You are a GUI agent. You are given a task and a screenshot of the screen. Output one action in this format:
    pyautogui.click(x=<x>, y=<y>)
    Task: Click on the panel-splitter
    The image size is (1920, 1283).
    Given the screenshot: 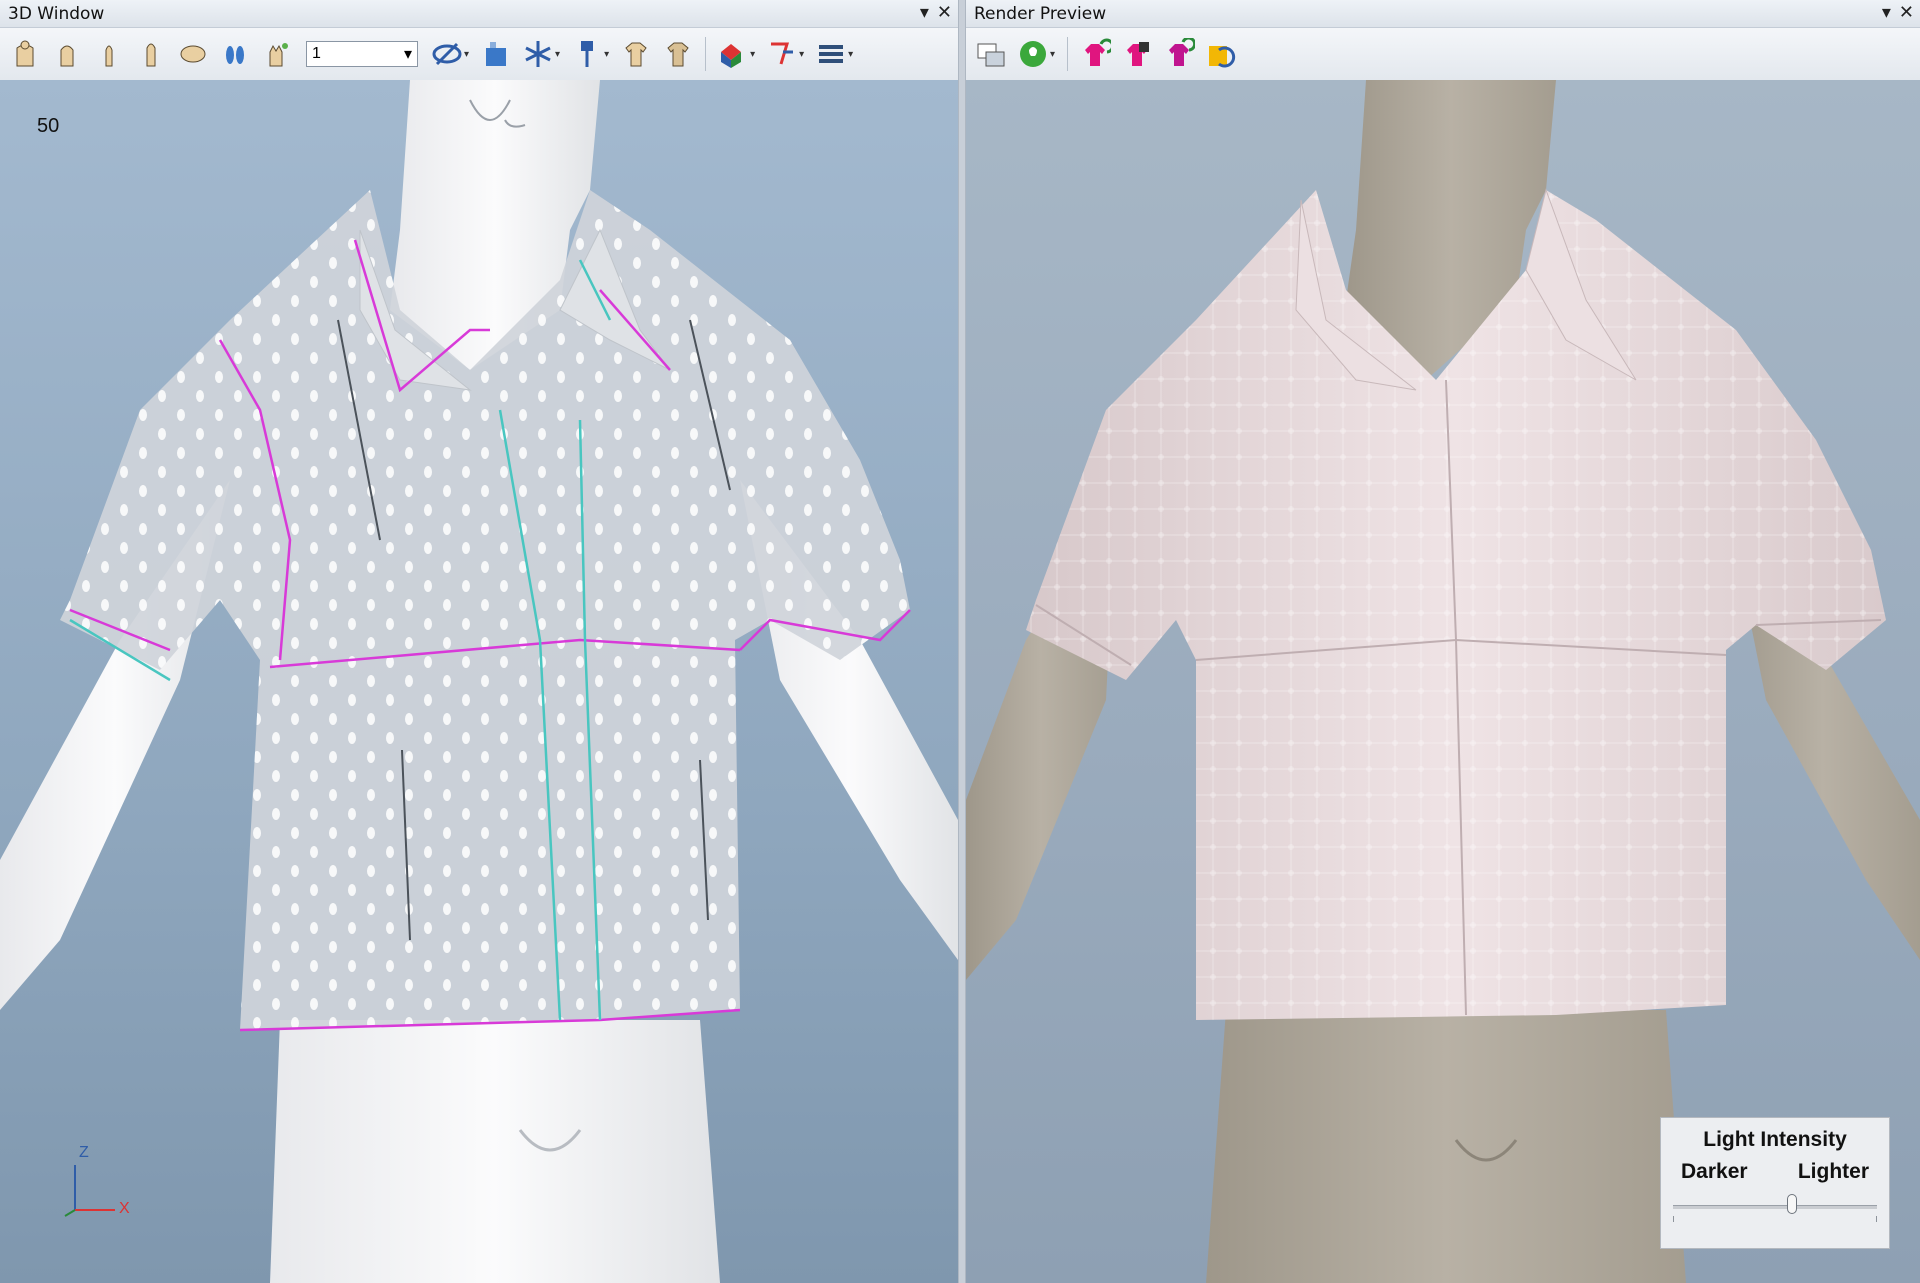 What is the action you would take?
    pyautogui.click(x=962, y=641)
    